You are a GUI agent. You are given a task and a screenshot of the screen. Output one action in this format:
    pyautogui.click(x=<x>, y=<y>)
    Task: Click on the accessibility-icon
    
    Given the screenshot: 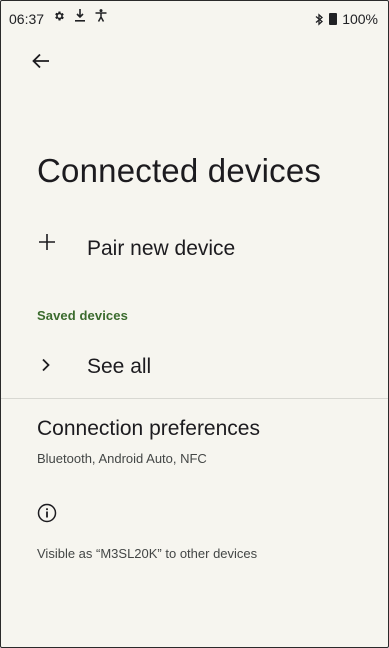 What is the action you would take?
    pyautogui.click(x=101, y=15)
    